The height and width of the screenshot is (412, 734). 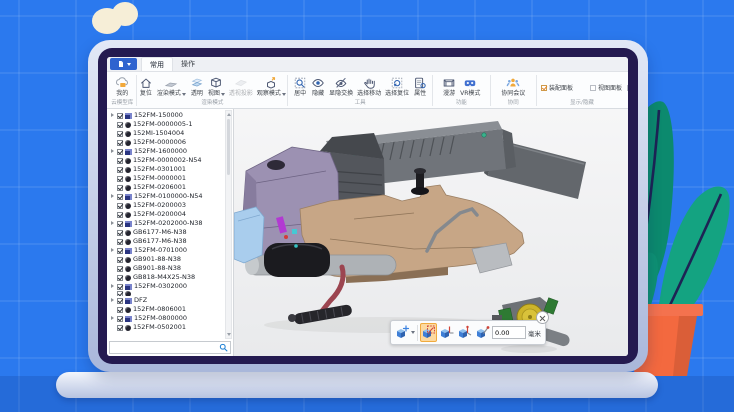 What do you see at coordinates (165, 277) in the screenshot?
I see `tree-item: GB818-M4X25-N38` at bounding box center [165, 277].